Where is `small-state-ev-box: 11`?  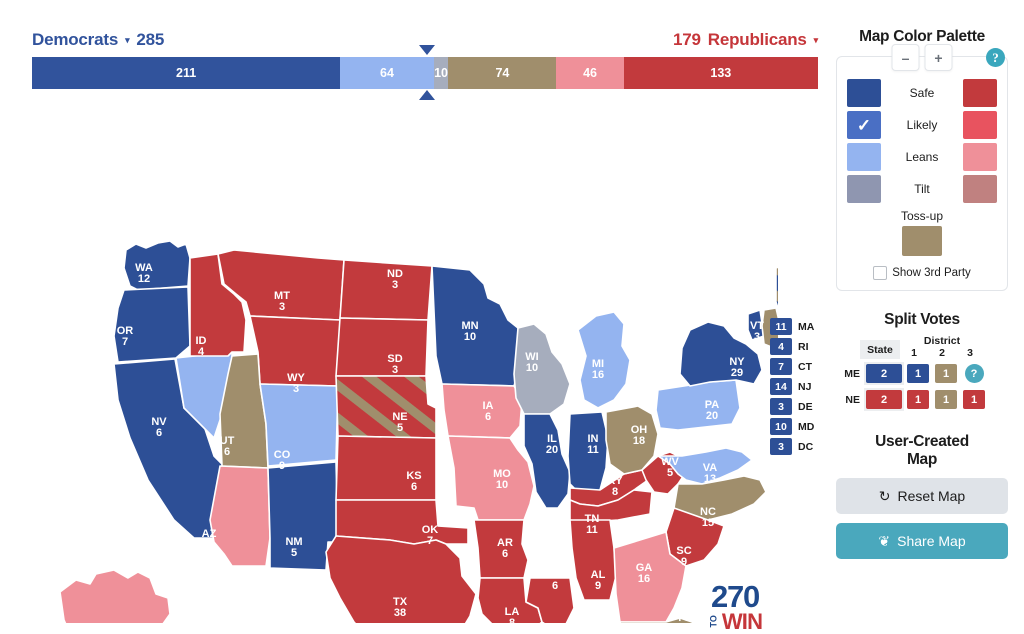
small-state-ev-box: 11 is located at coordinates (781, 326).